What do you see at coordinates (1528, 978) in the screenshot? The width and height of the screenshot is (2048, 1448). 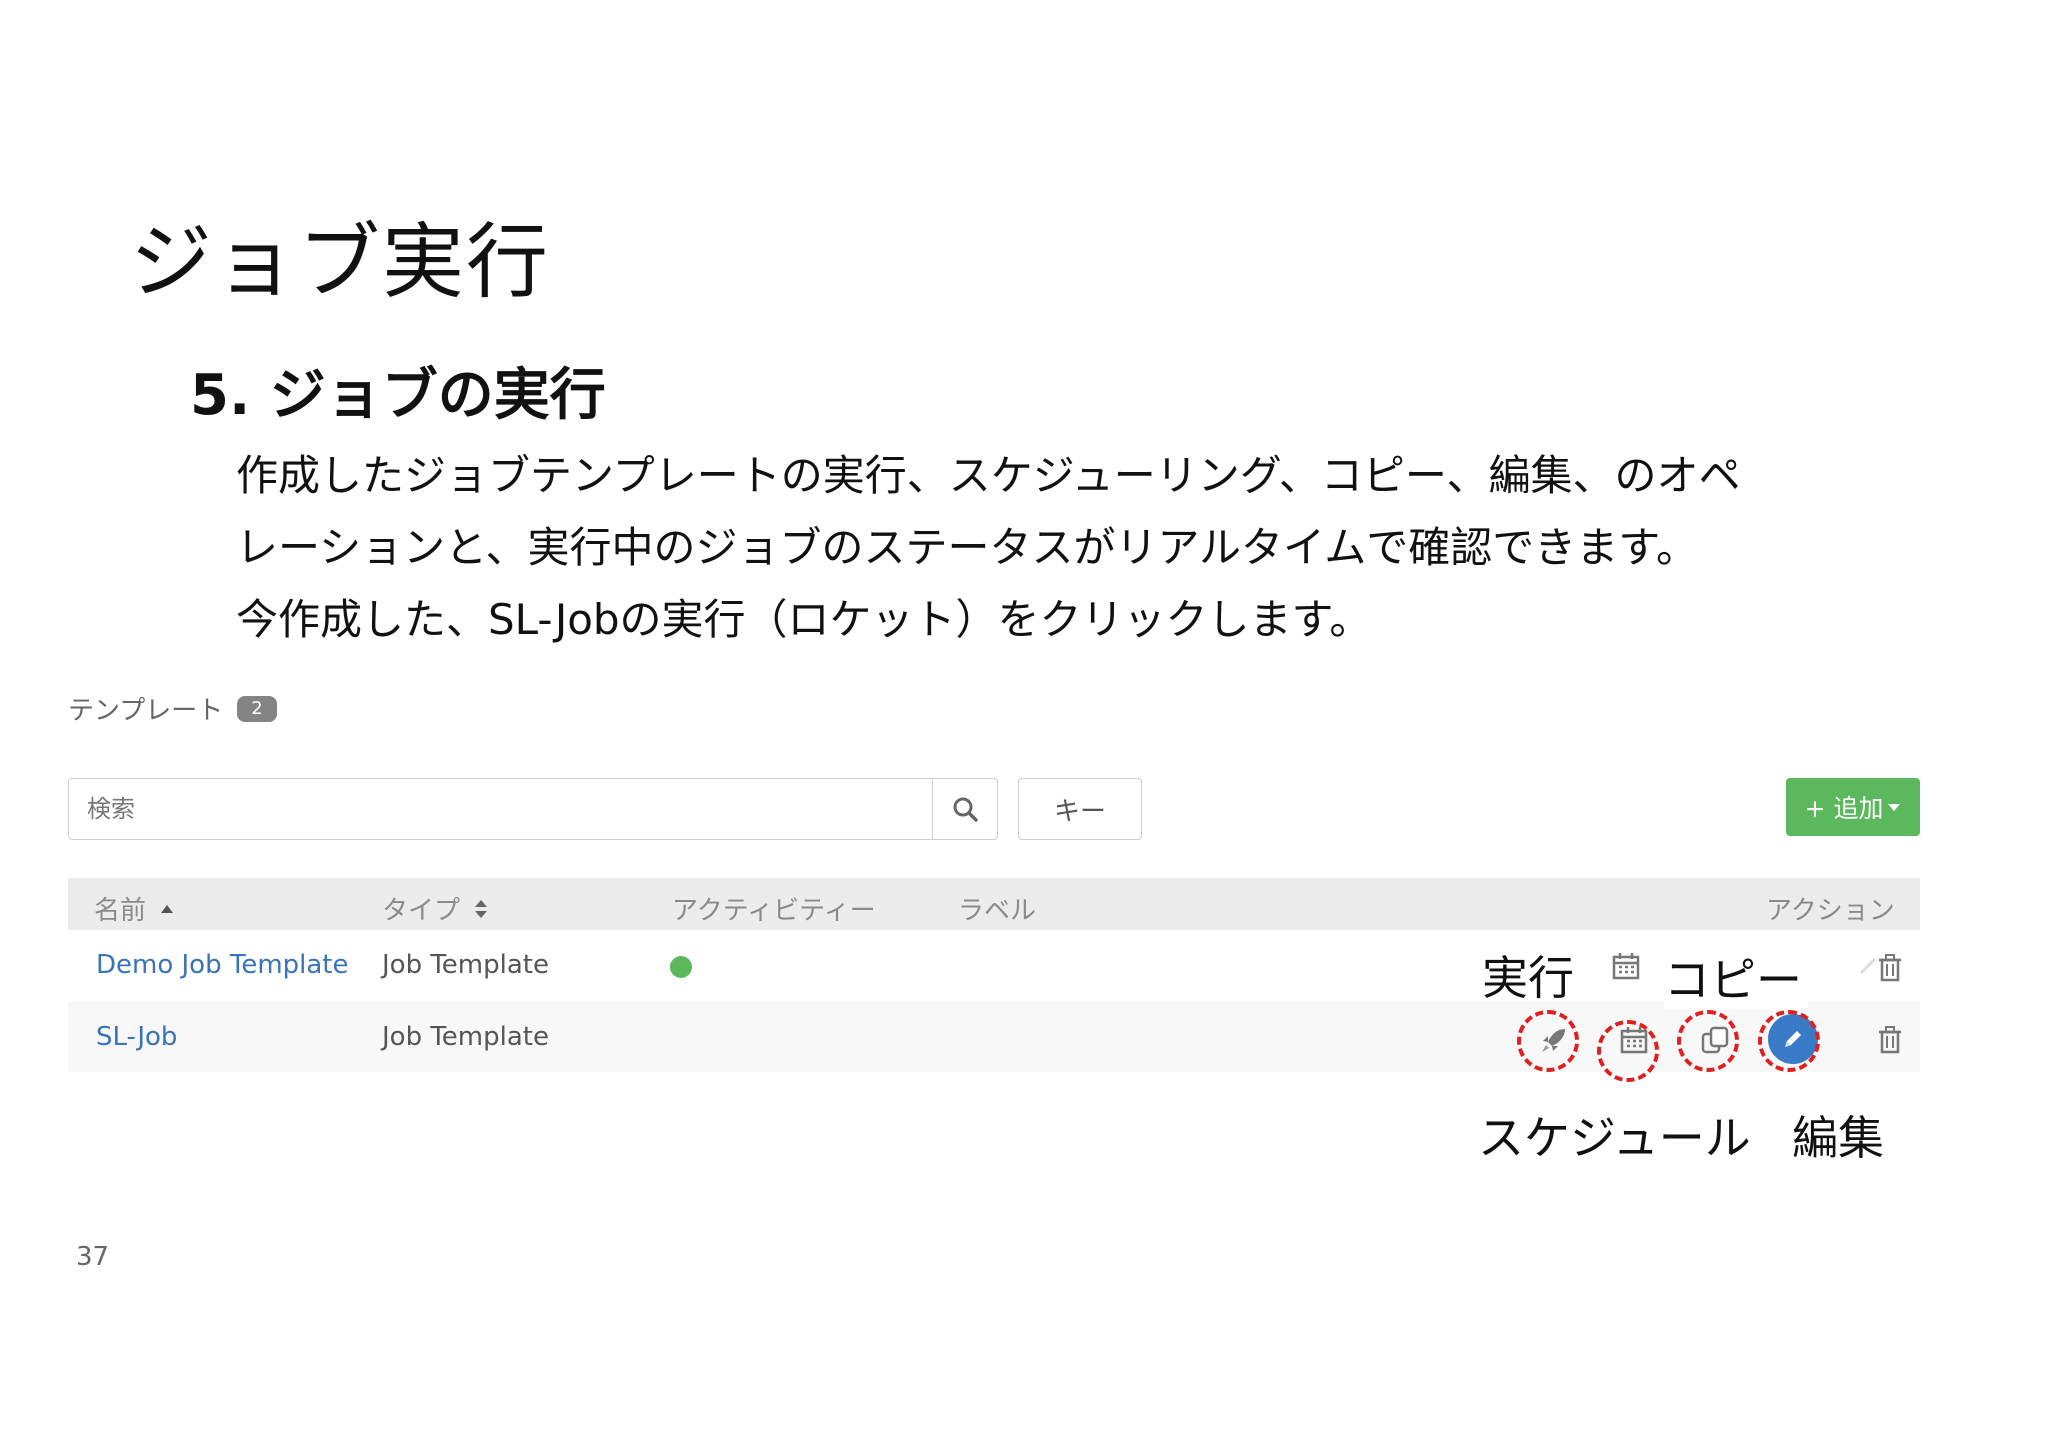 I see `callout-run: 実行` at bounding box center [1528, 978].